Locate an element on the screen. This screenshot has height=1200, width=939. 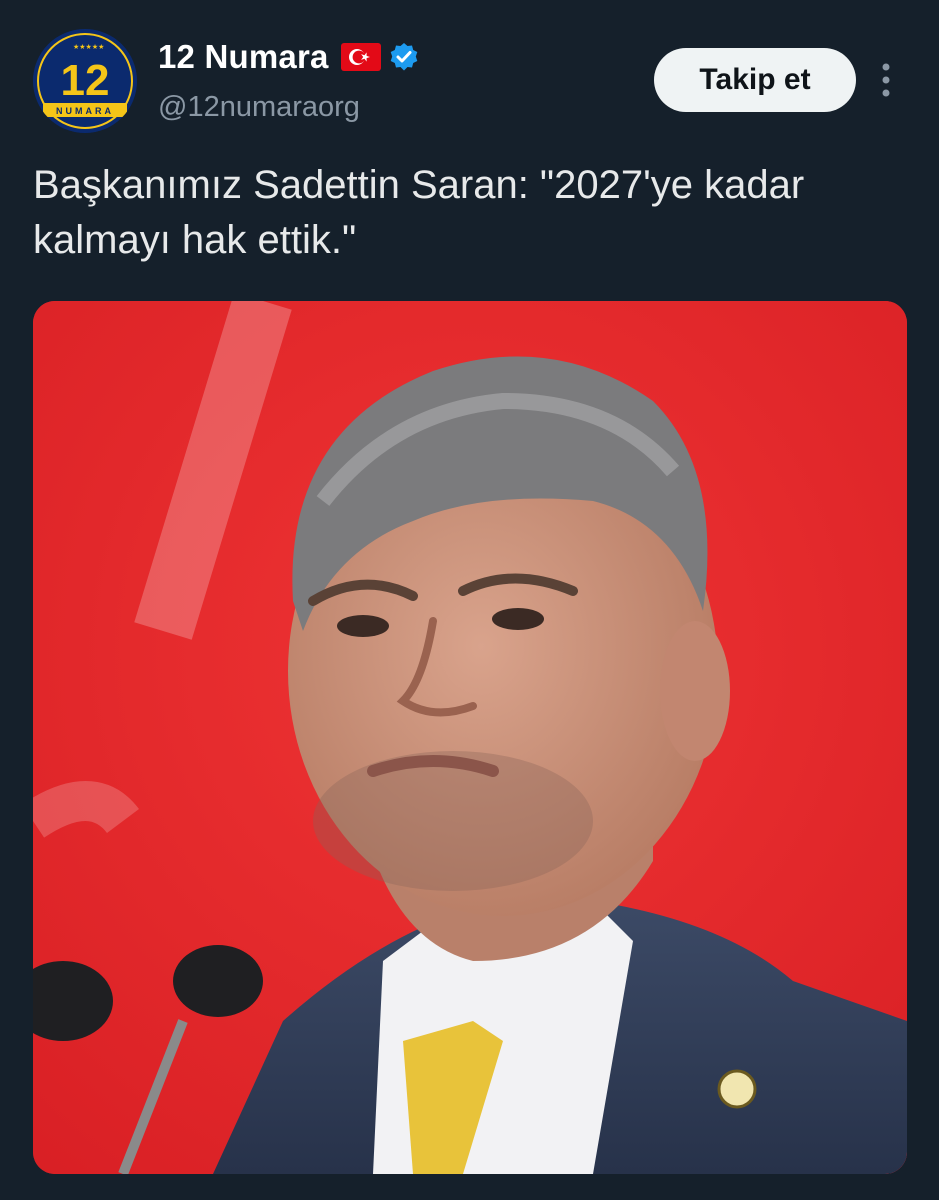
avatar-number: 12 is located at coordinates (85, 80).